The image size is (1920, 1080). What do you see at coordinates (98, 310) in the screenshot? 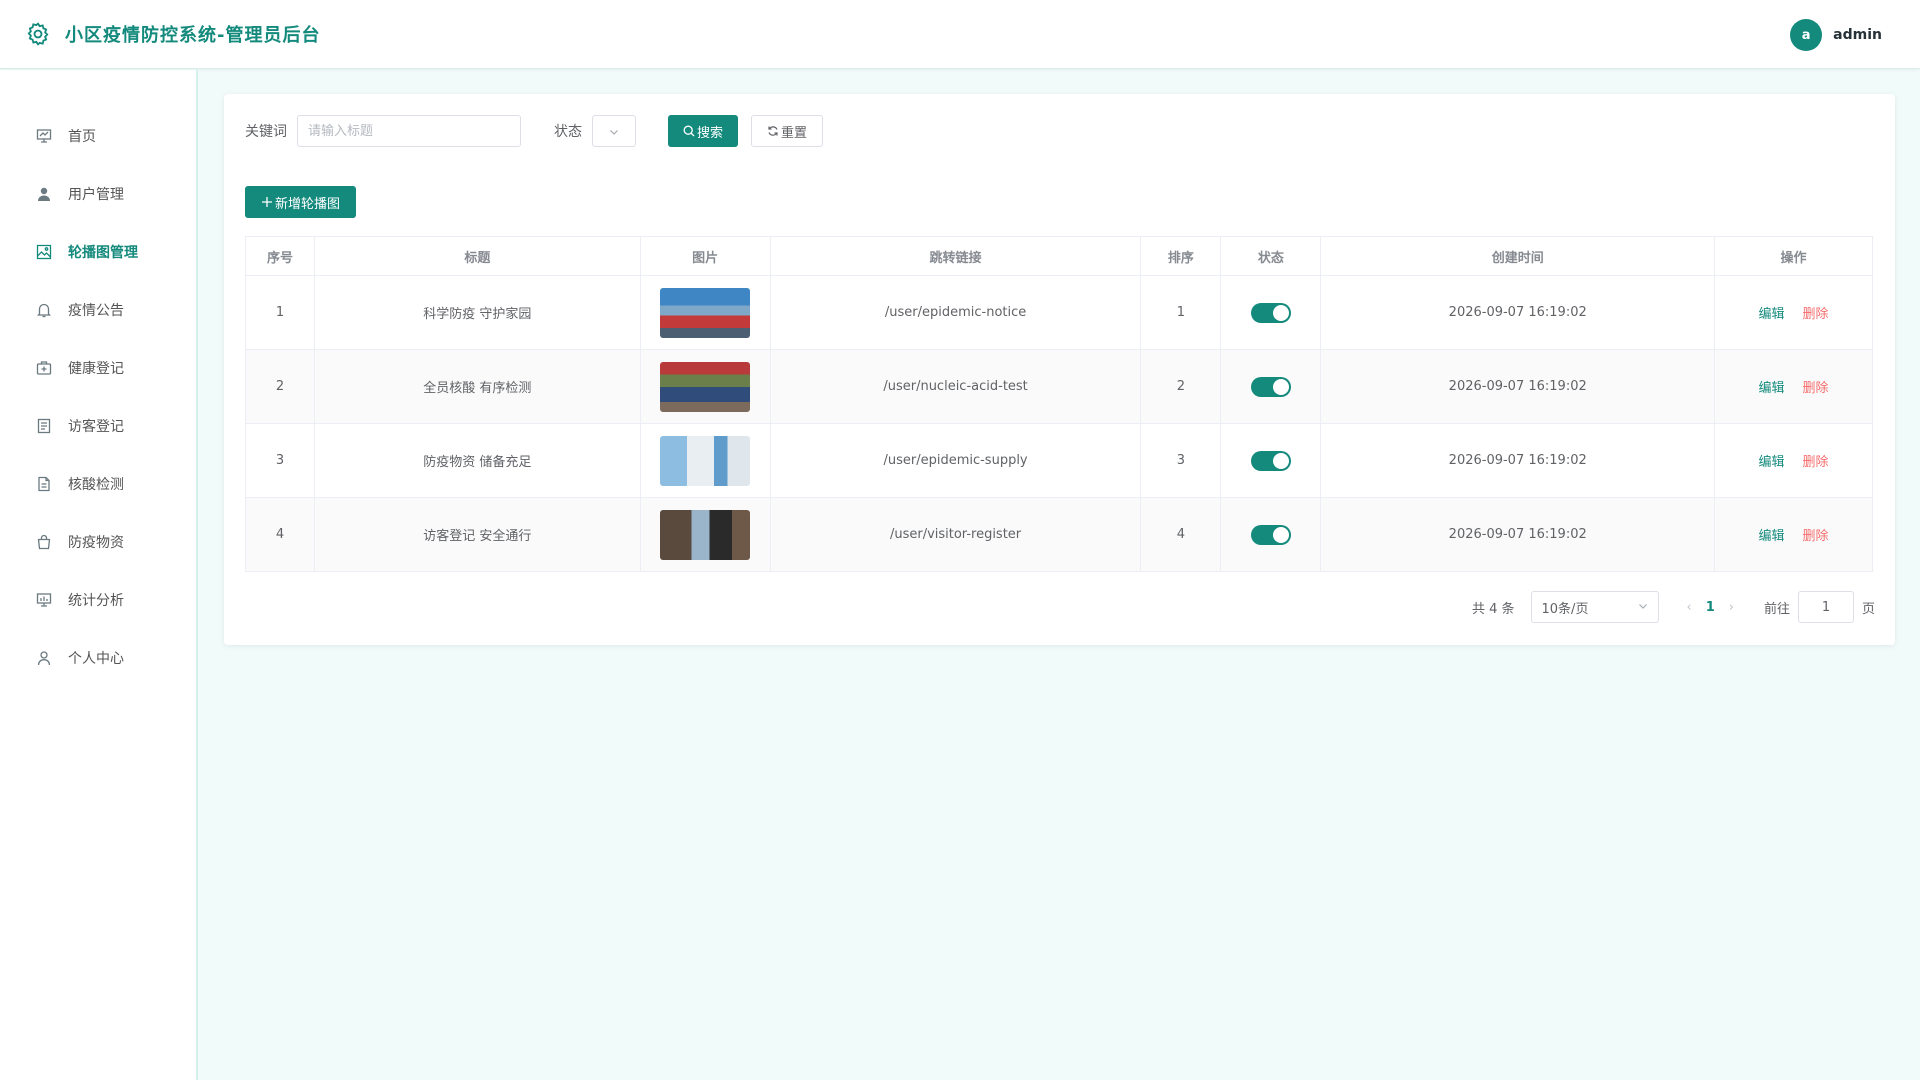
I see `sidebar-item-notice: 疫情公告` at bounding box center [98, 310].